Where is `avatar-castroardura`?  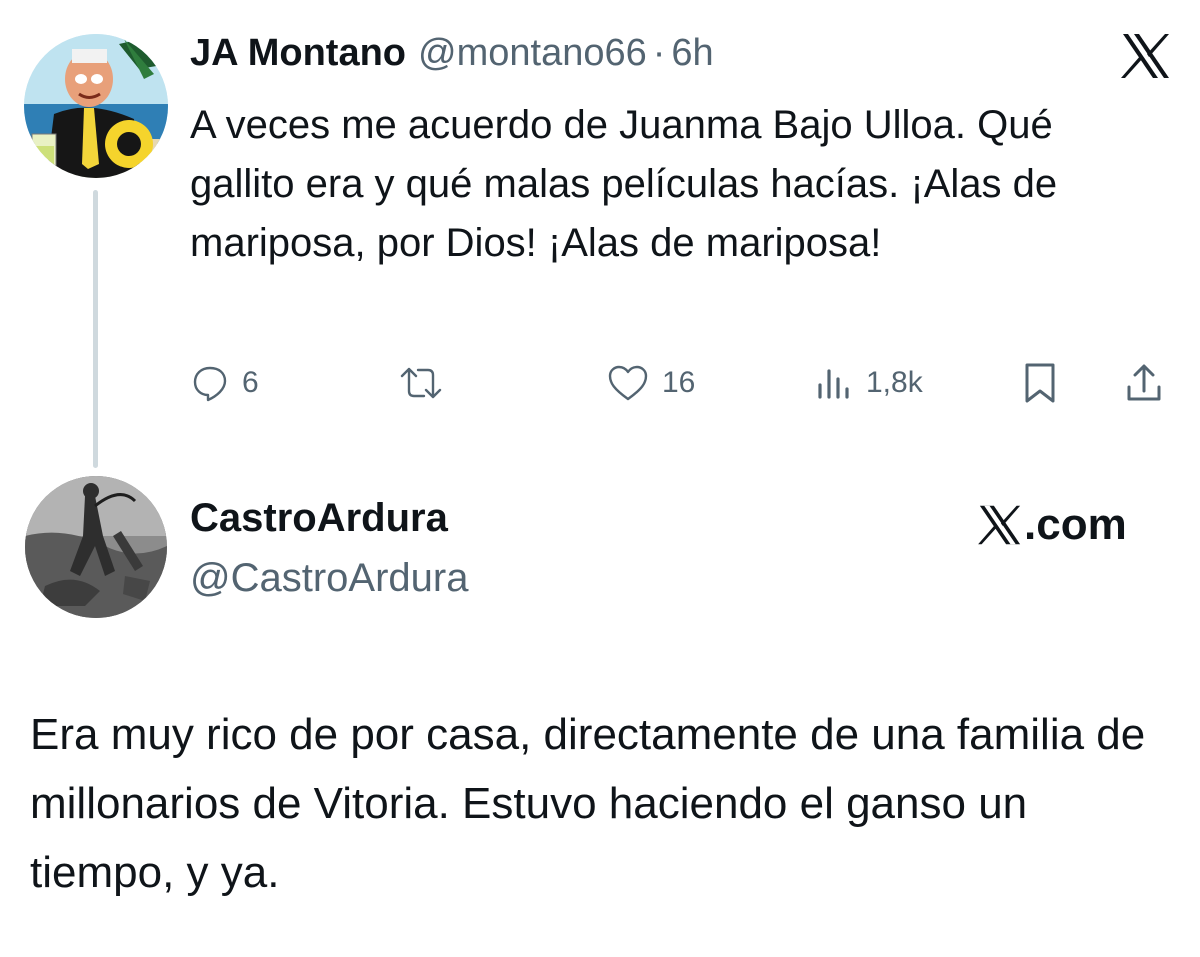
avatar-castroardura is located at coordinates (96, 547).